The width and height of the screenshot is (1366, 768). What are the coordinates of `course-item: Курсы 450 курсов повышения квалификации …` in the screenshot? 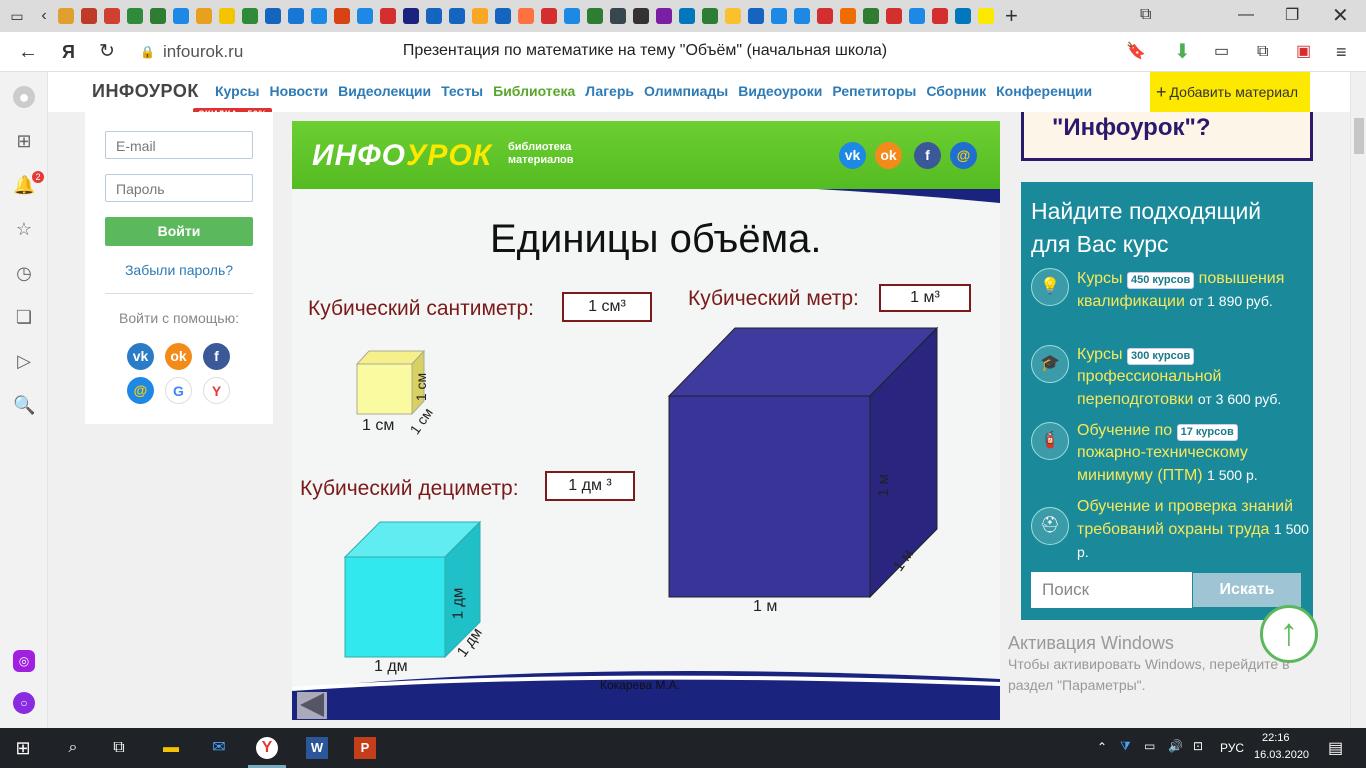 It's located at (1193, 290).